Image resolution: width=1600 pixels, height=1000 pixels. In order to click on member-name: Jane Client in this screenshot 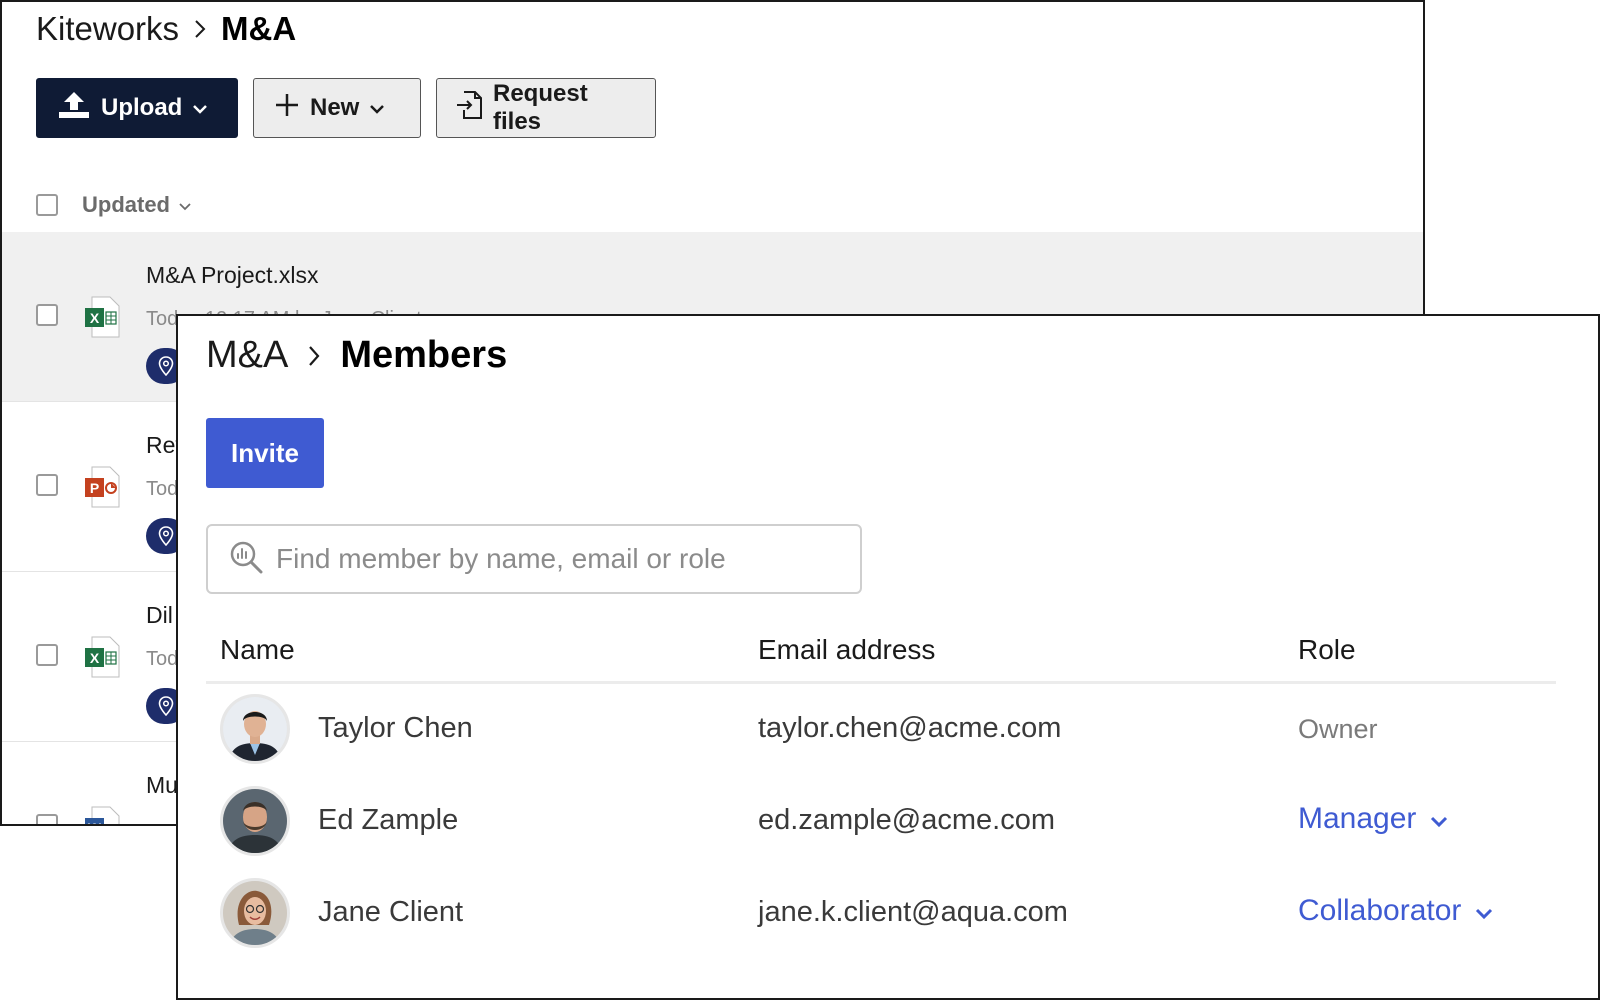, I will do `click(391, 912)`.